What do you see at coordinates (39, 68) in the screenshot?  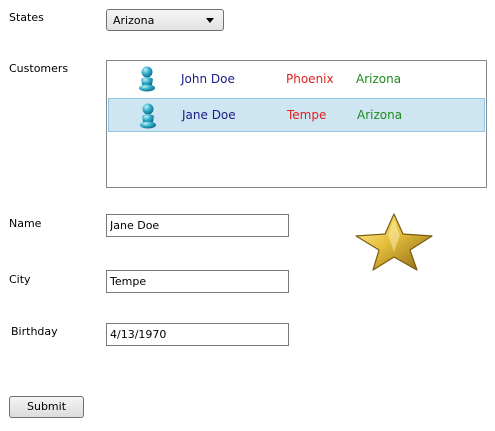 I see `customers-label: Customers` at bounding box center [39, 68].